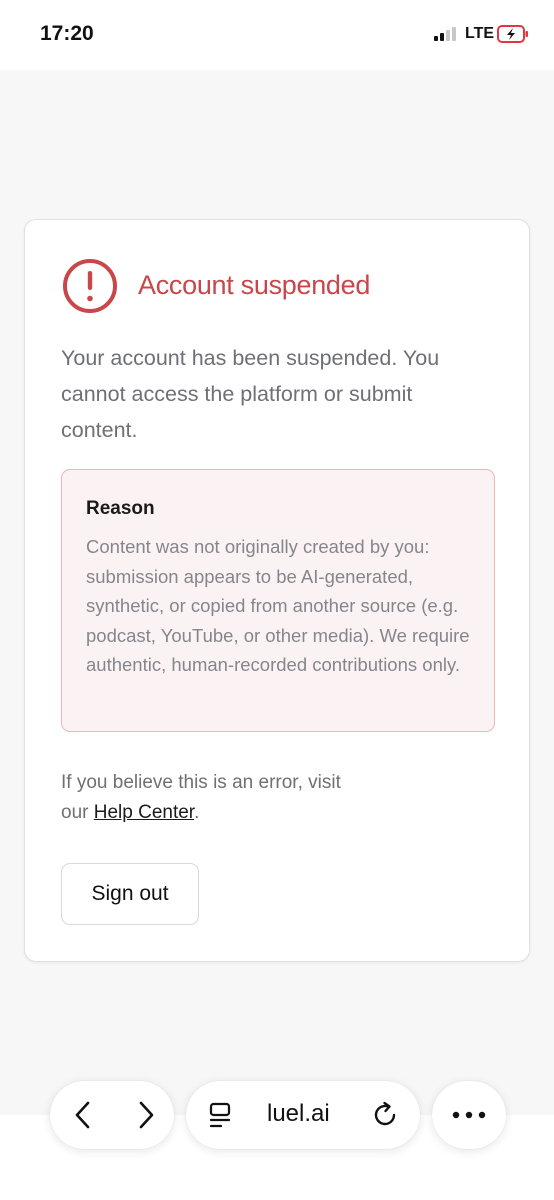 The width and height of the screenshot is (554, 1200). What do you see at coordinates (221, 1115) in the screenshot?
I see `page-menu-icon` at bounding box center [221, 1115].